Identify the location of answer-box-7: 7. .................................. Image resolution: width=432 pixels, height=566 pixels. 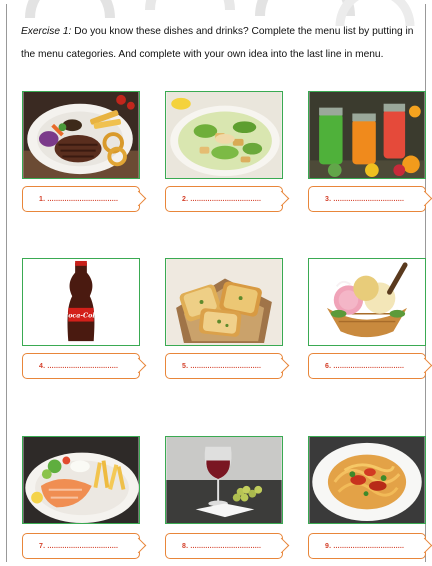
(81, 546).